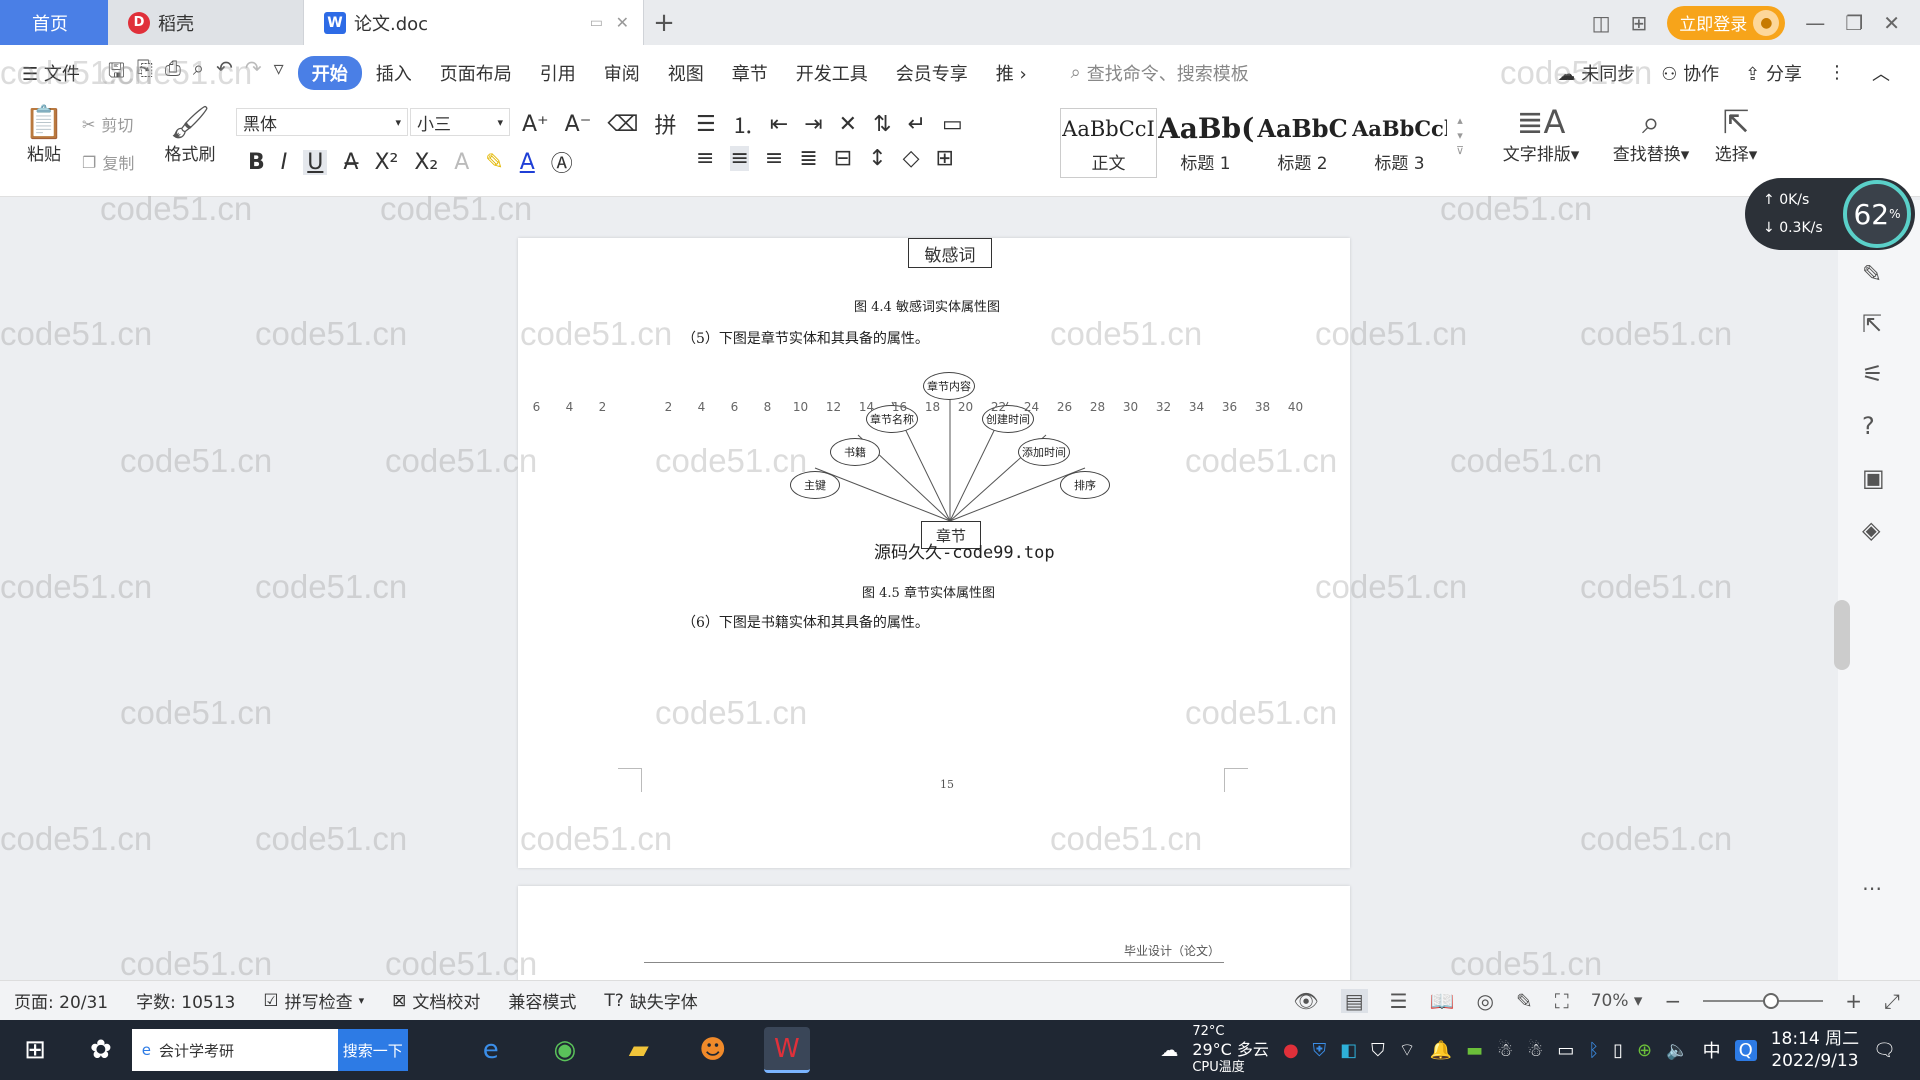 This screenshot has width=1920, height=1080. What do you see at coordinates (1485, 1001) in the screenshot?
I see `web-view-icon: ◎` at bounding box center [1485, 1001].